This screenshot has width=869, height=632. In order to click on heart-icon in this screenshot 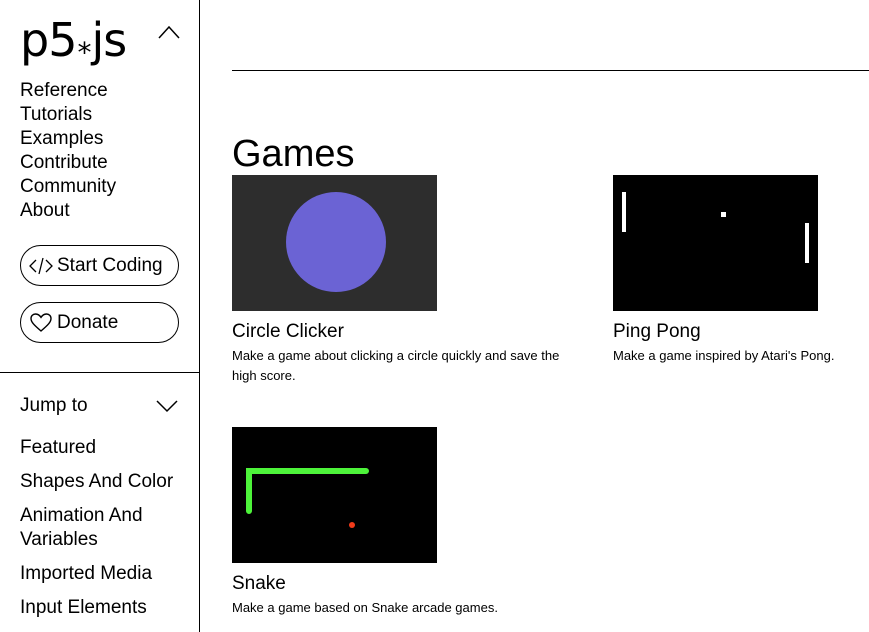, I will do `click(41, 322)`.